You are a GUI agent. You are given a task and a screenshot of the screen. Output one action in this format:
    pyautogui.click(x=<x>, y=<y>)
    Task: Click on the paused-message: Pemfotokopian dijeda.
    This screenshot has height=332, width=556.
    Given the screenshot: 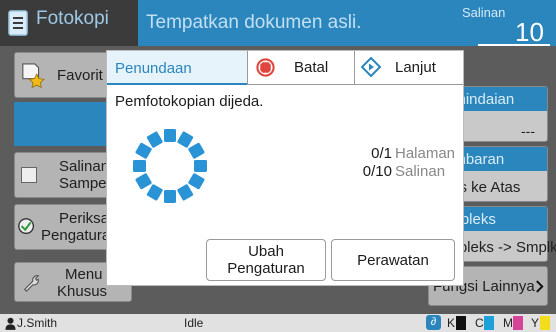 What is the action you would take?
    pyautogui.click(x=189, y=101)
    